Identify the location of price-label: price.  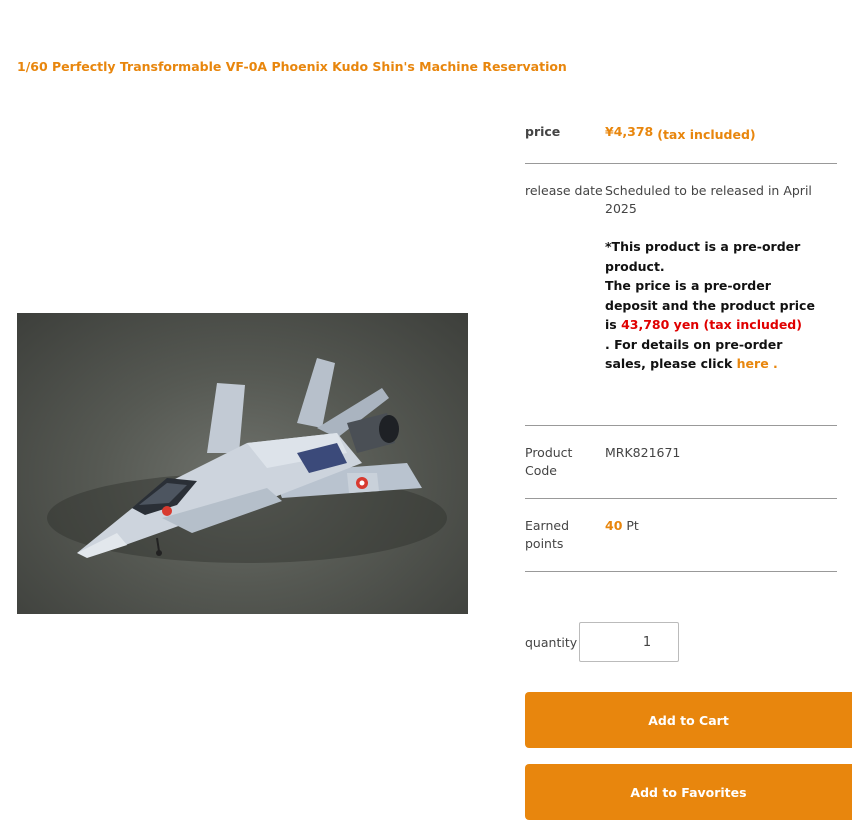
(543, 131).